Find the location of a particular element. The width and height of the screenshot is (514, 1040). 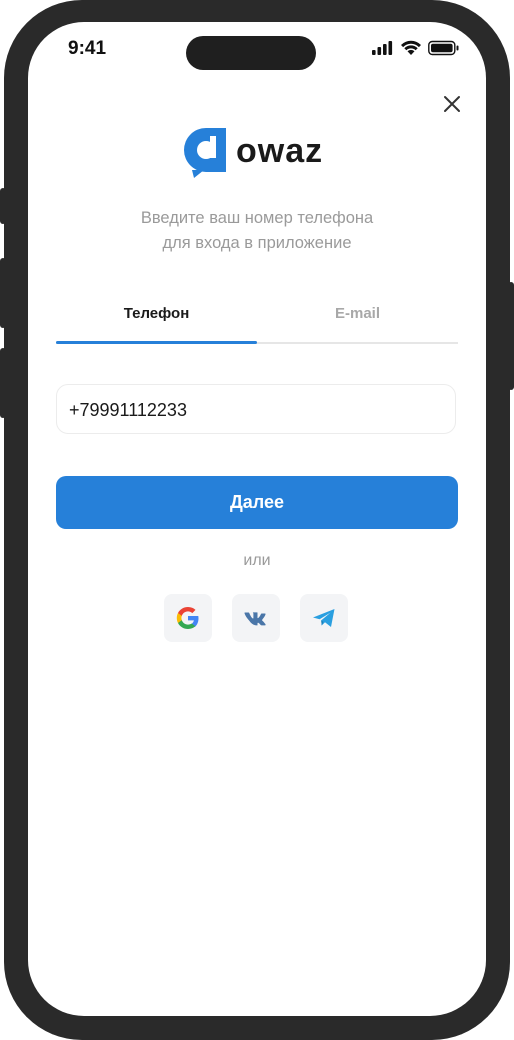

app-logo: owaz is located at coordinates (262, 154).